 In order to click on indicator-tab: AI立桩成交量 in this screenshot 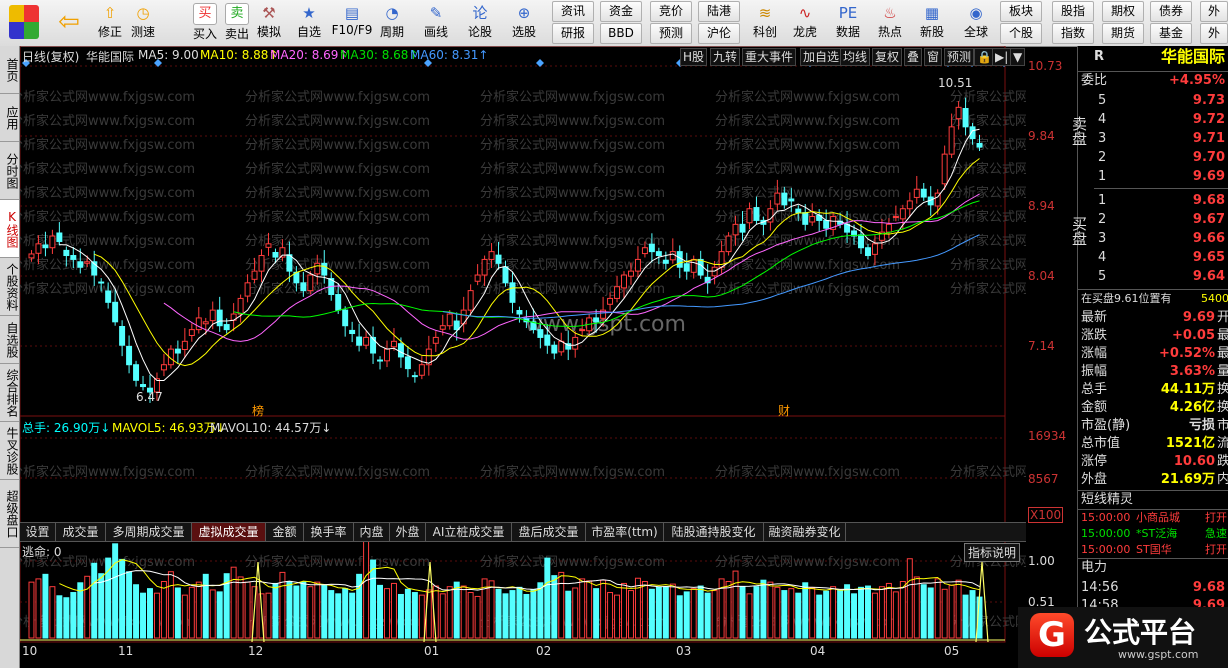, I will do `click(469, 532)`.